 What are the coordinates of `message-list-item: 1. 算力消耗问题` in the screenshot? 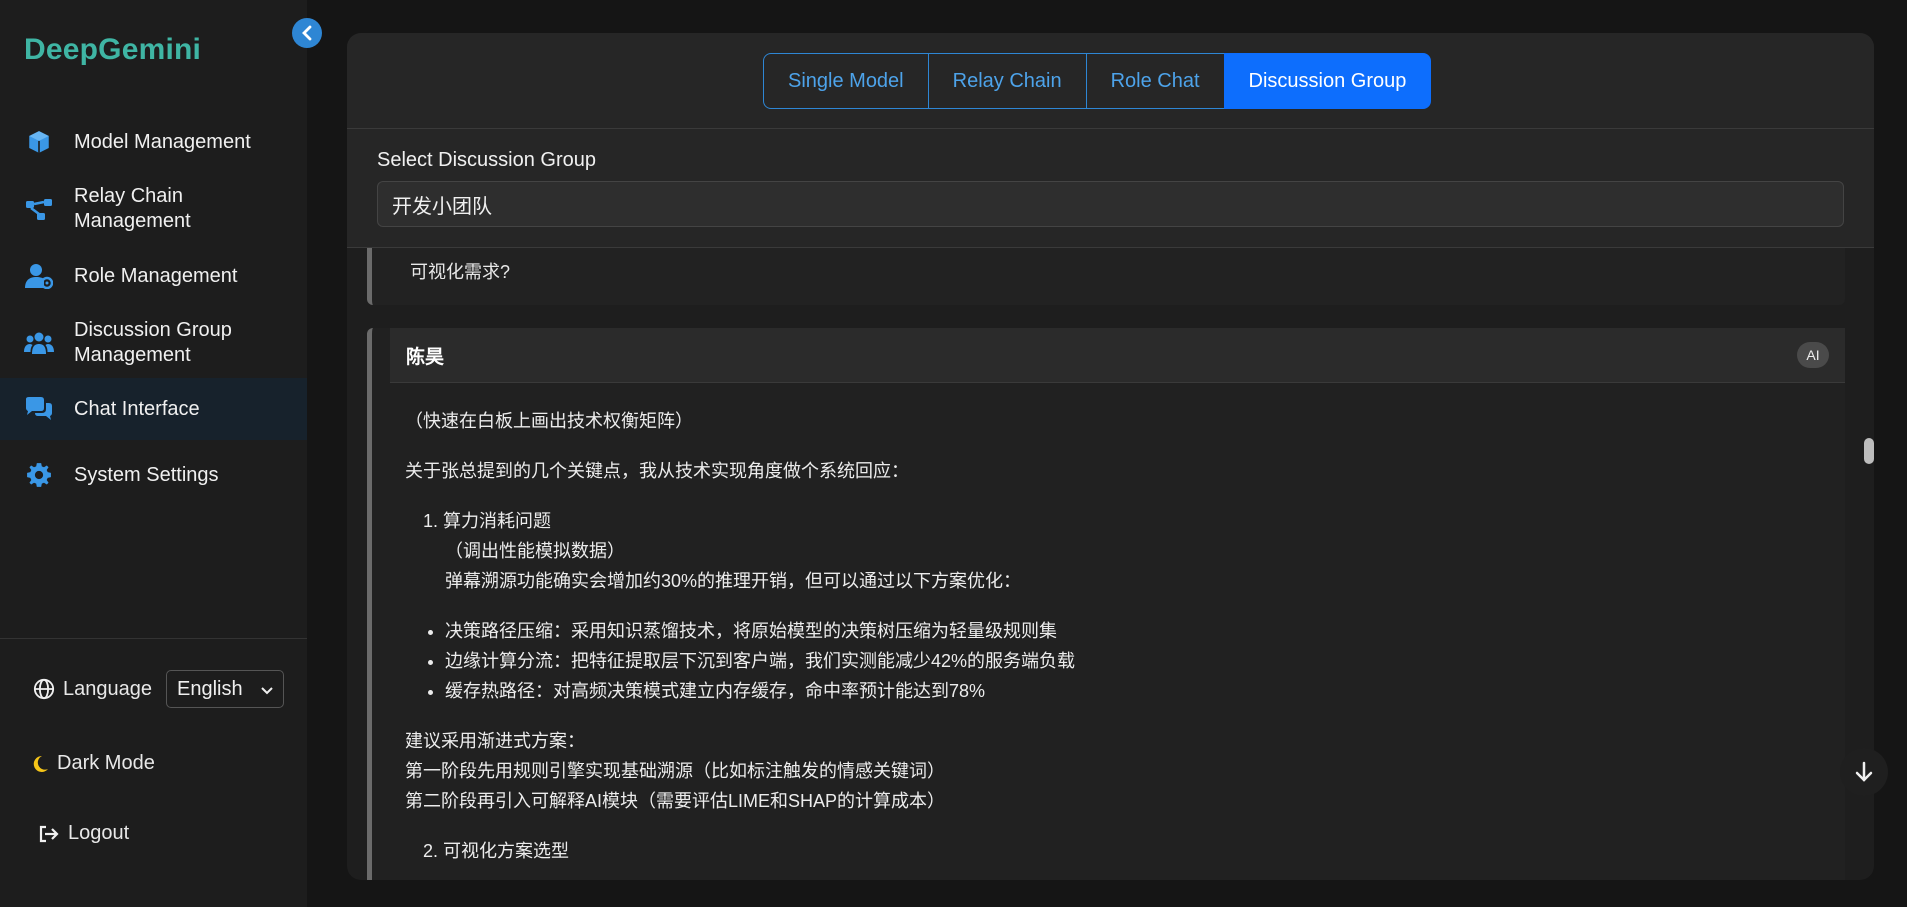 It's located at (487, 521).